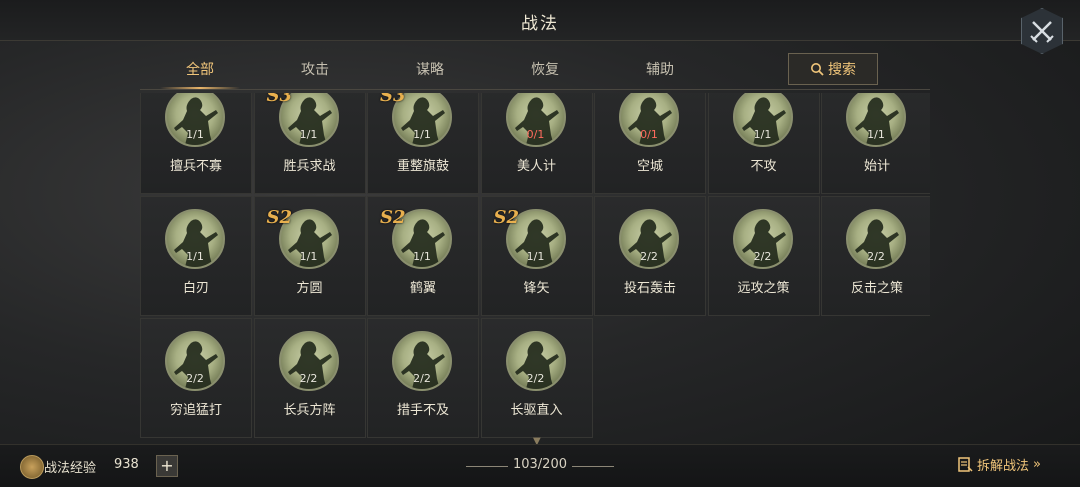  I want to click on tactic-name: 胜兵求战, so click(309, 166).